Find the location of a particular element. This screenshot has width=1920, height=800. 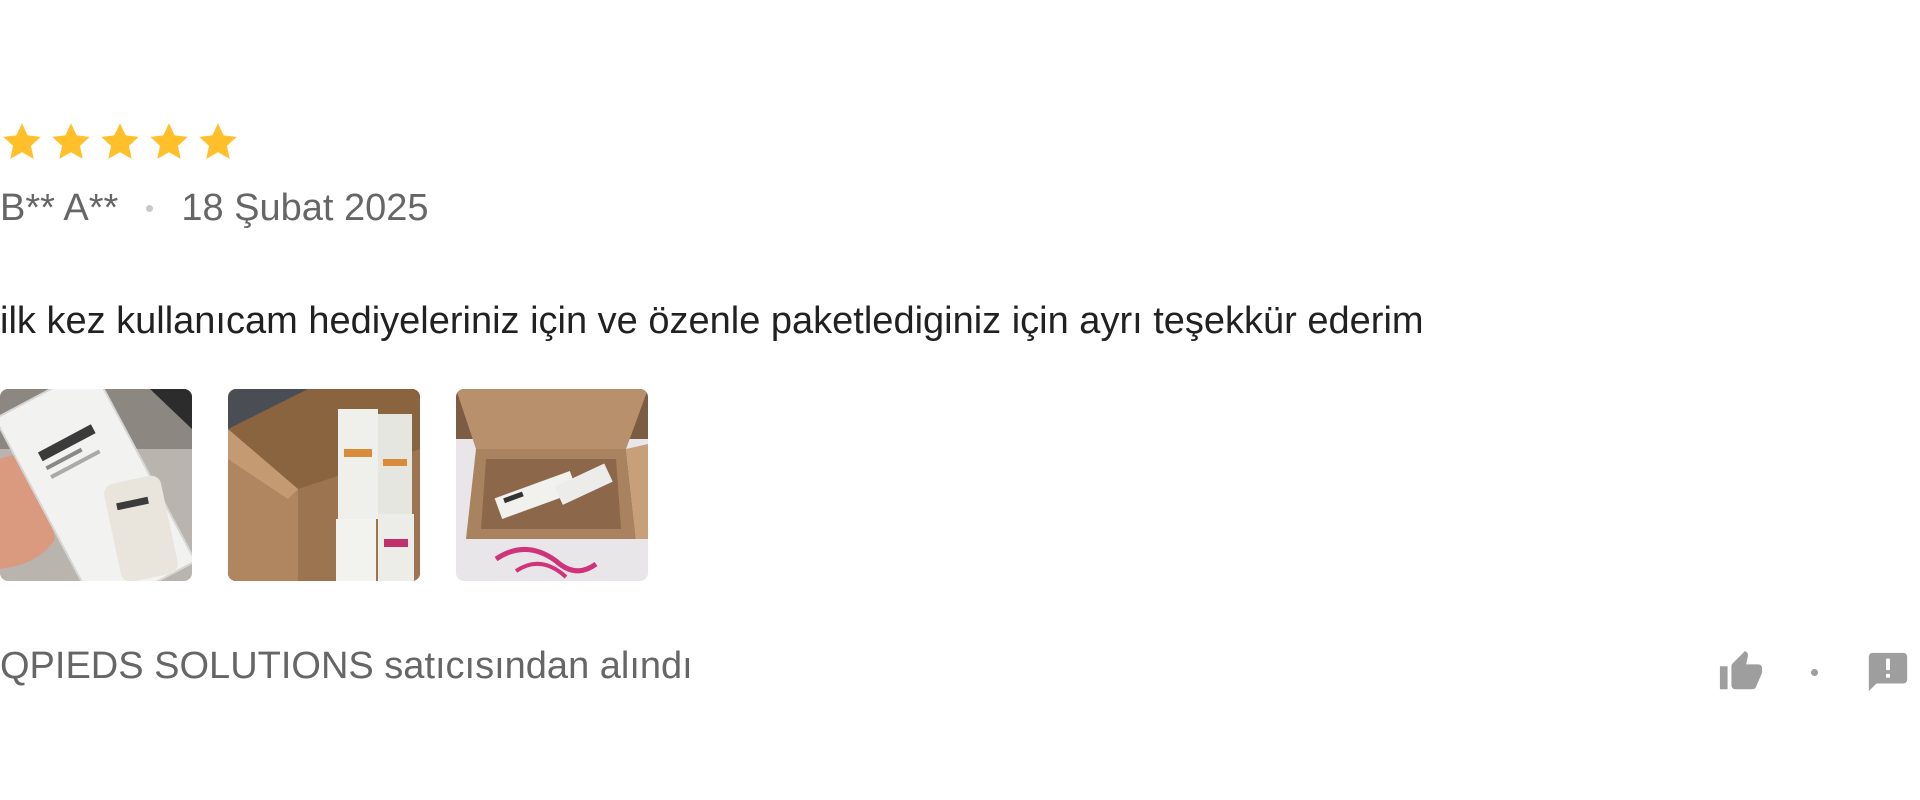

review-actions is located at coordinates (1814, 672).